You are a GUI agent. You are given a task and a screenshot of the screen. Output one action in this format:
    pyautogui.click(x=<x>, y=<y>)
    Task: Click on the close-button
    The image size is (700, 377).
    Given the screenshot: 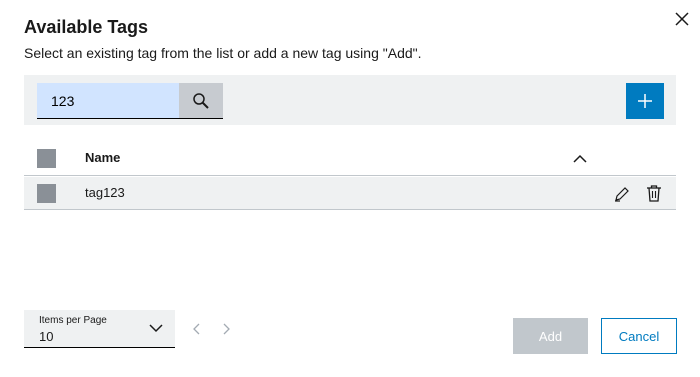 What is the action you would take?
    pyautogui.click(x=682, y=19)
    